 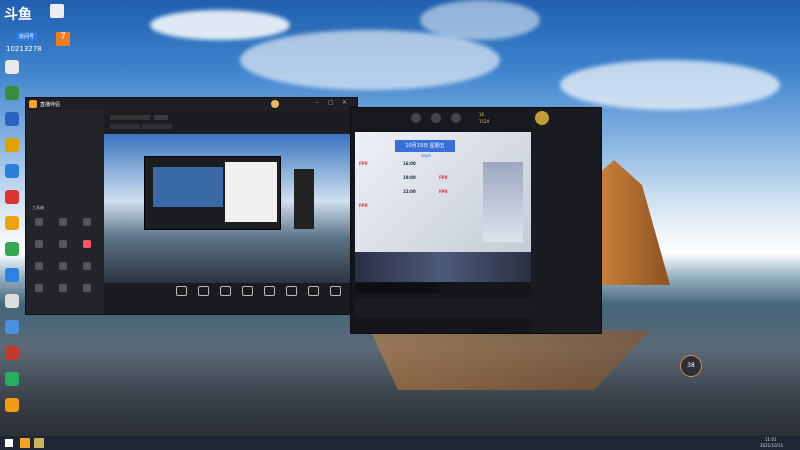 What do you see at coordinates (251, 192) in the screenshot?
I see `nested-panel` at bounding box center [251, 192].